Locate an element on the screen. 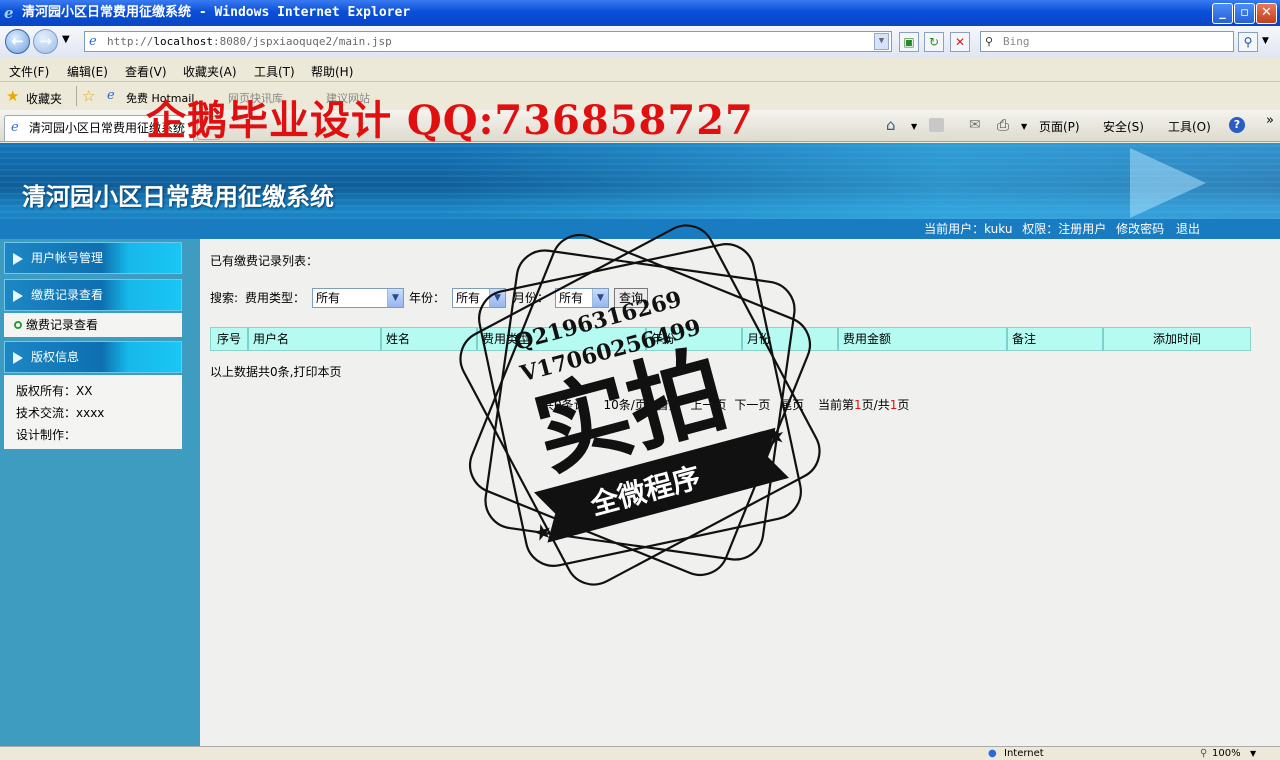  zoom-icon: ⚲ is located at coordinates (1204, 753).